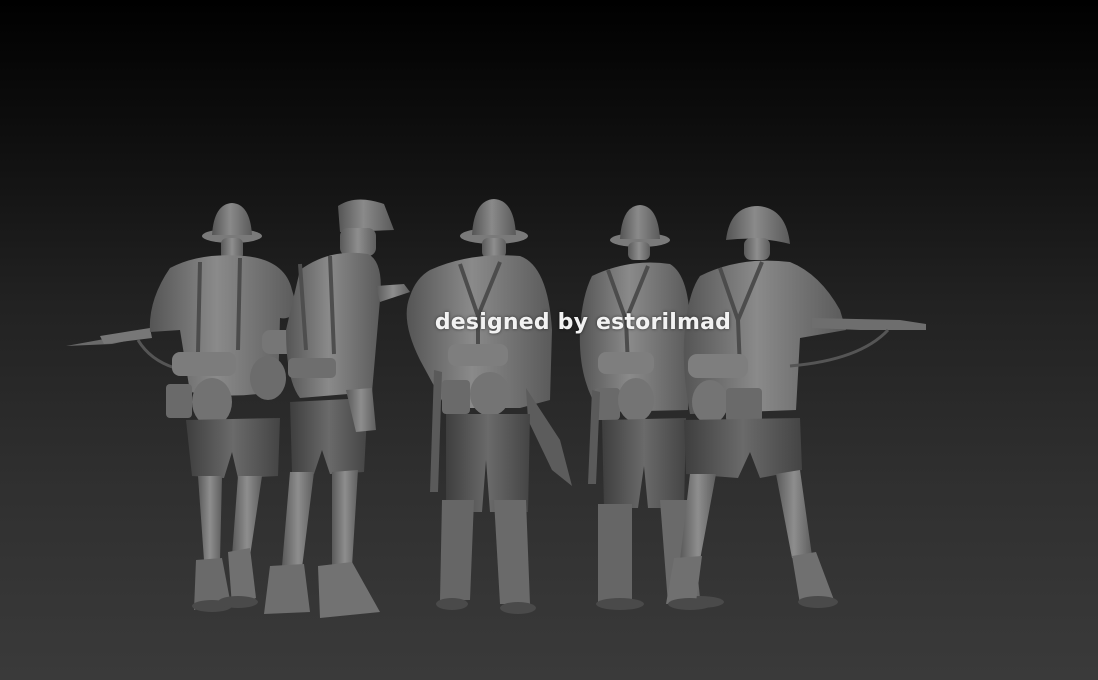  Describe the element at coordinates (489, 406) in the screenshot. I see `soldier-3-figure` at that location.